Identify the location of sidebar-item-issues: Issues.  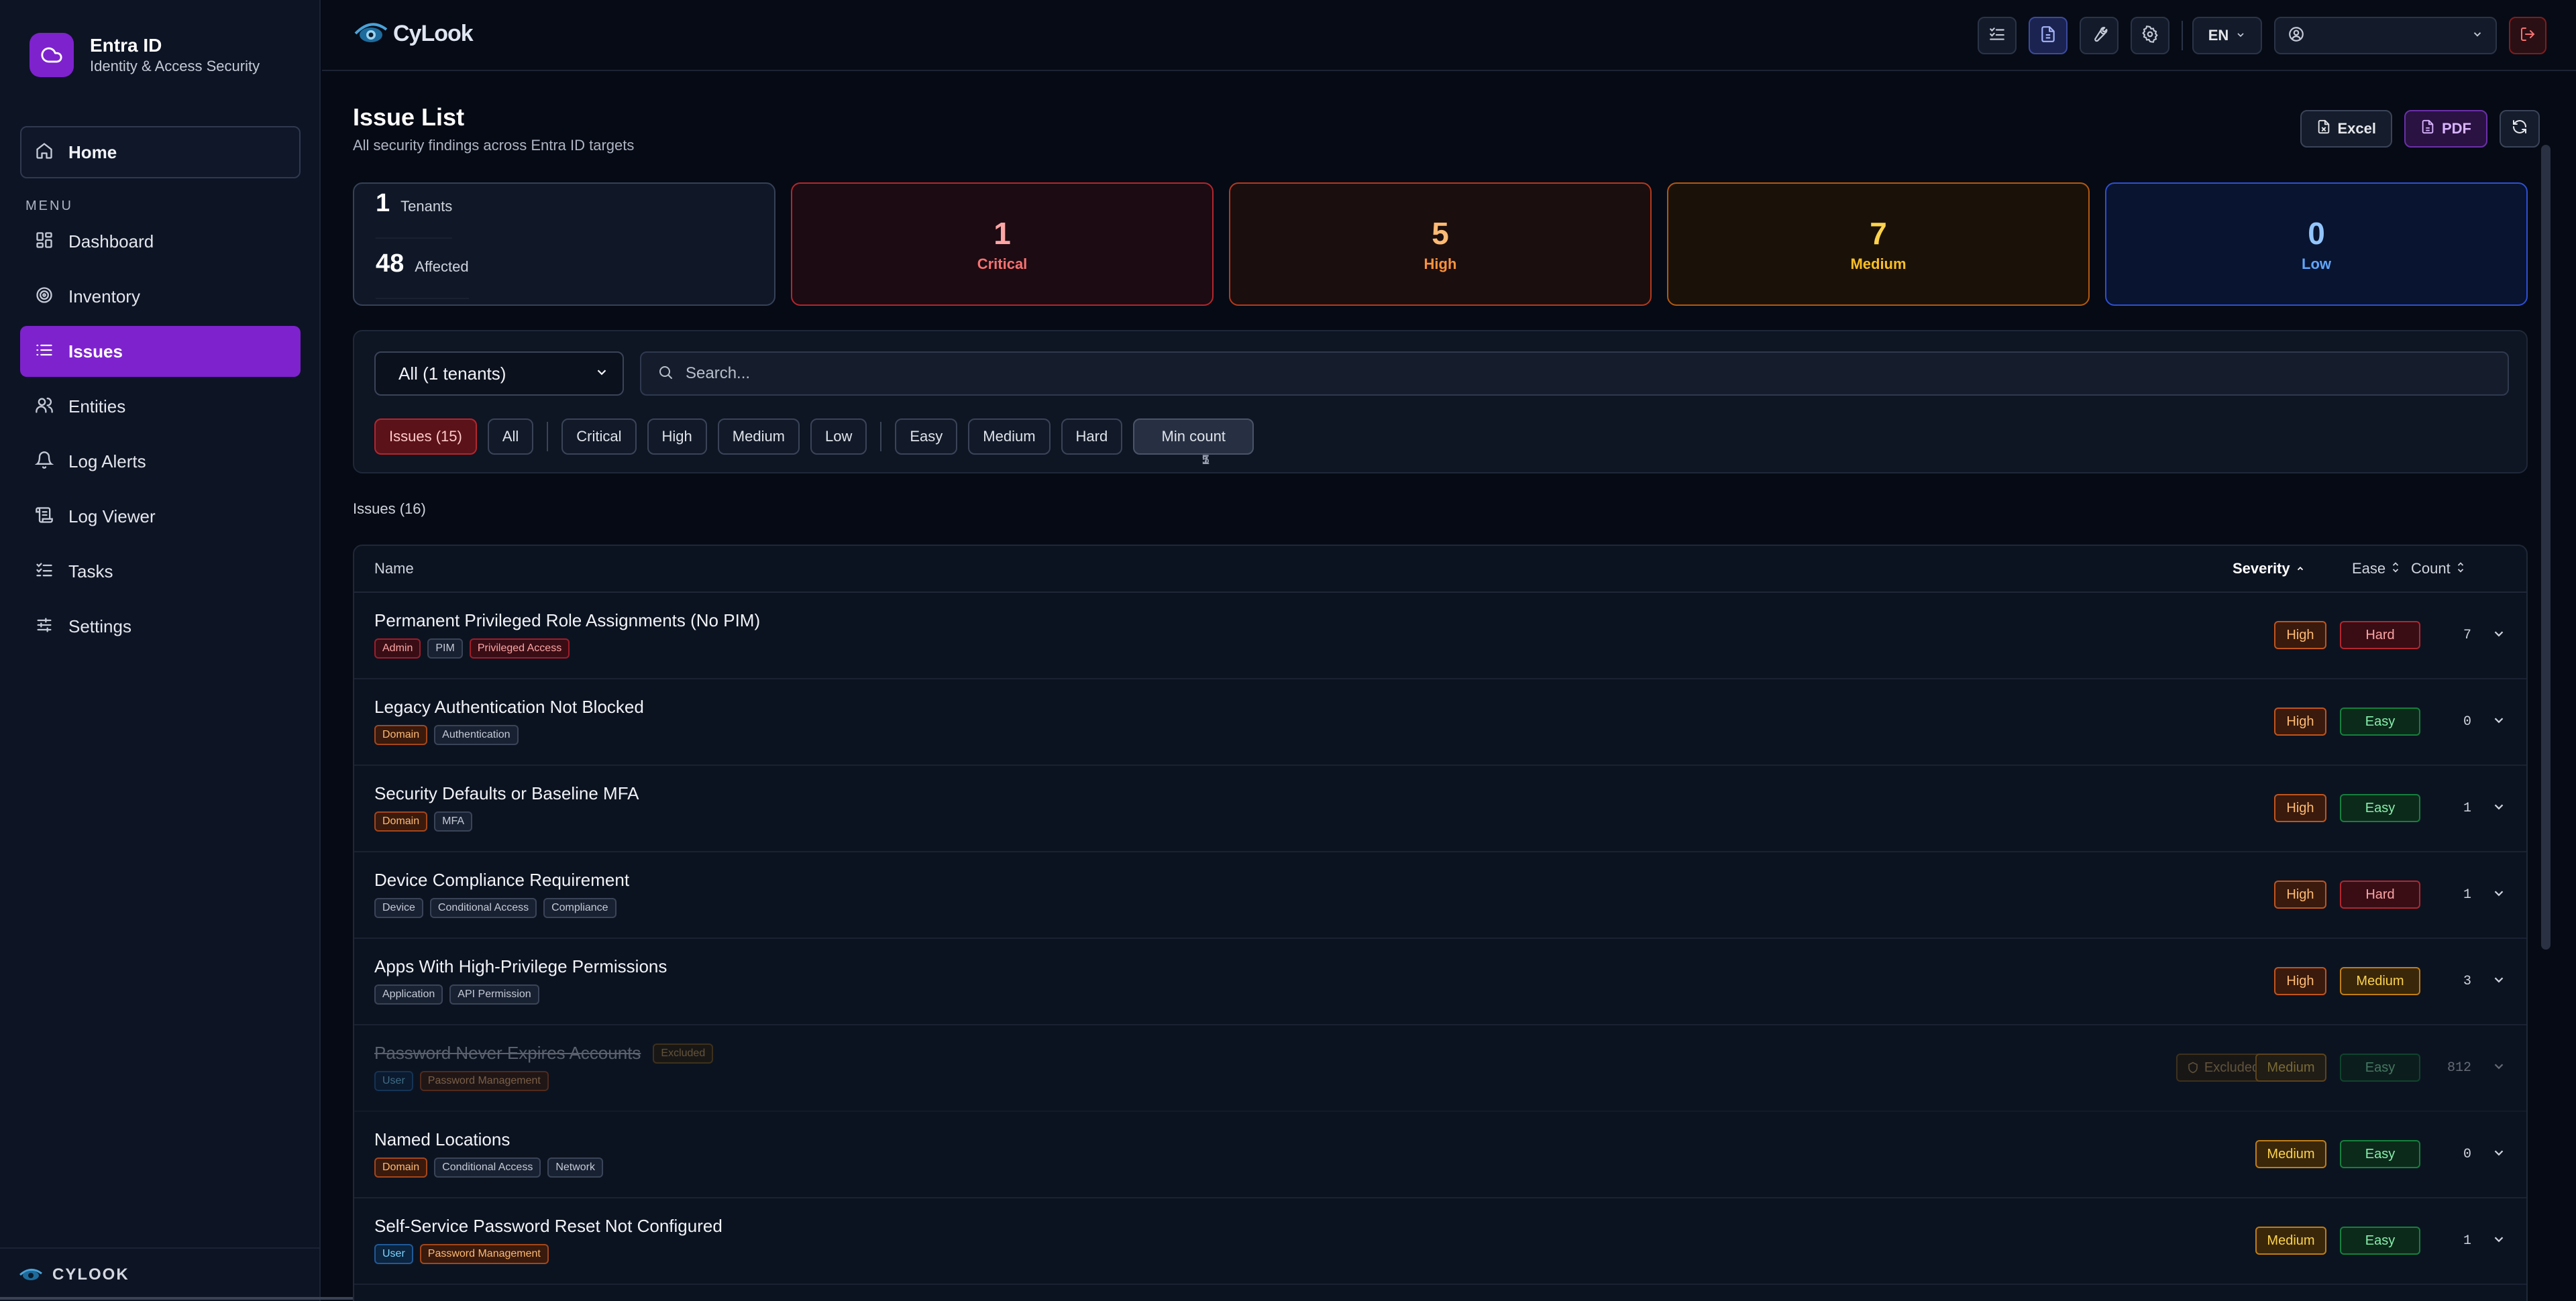
(160, 351).